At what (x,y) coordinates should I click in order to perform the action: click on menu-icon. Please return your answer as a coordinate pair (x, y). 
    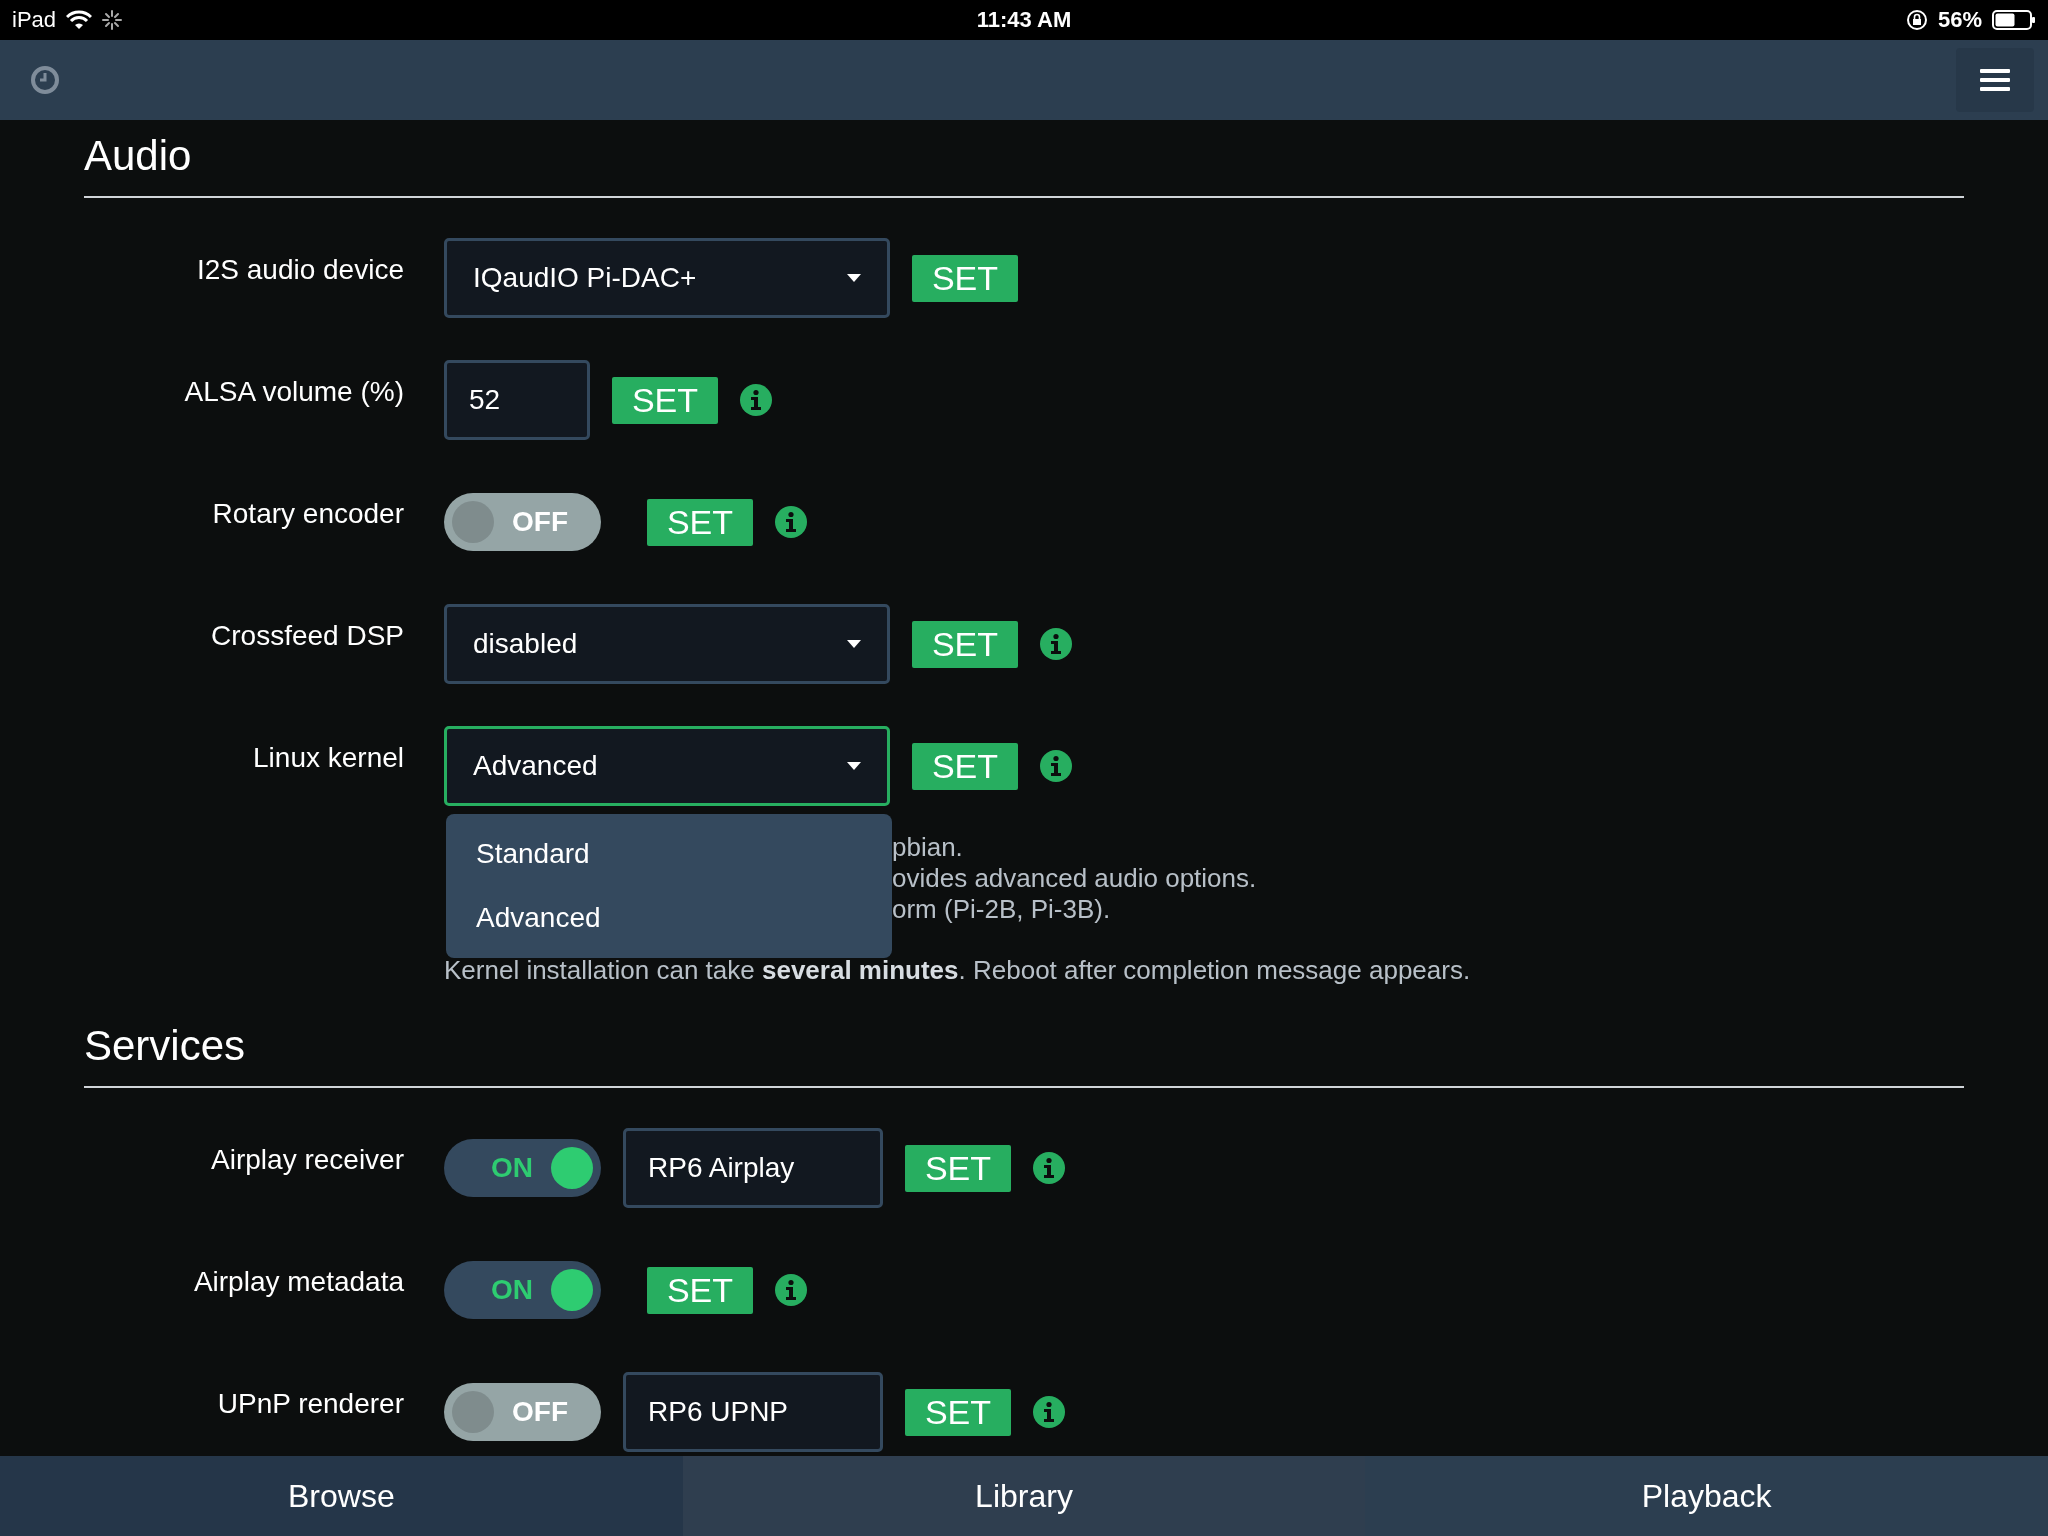
    Looking at the image, I should click on (1995, 80).